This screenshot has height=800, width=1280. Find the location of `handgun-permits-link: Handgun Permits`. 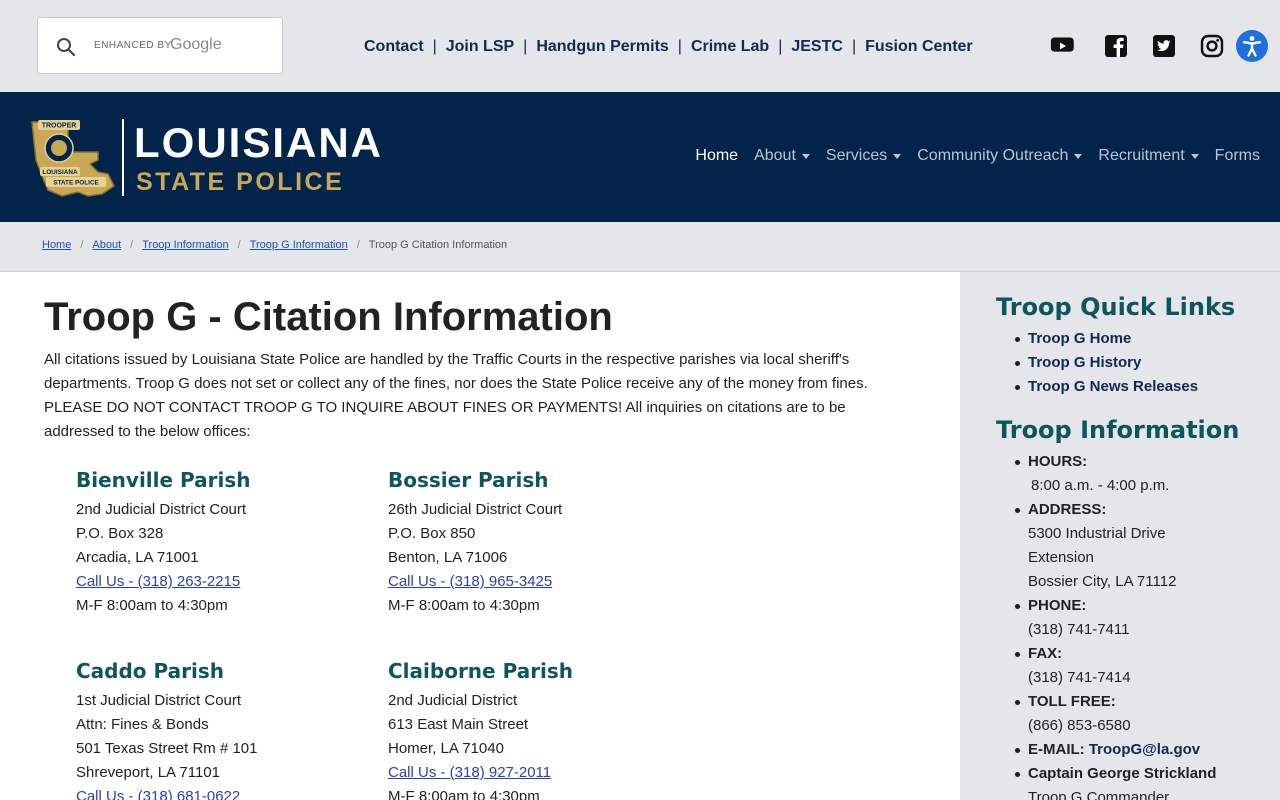

handgun-permits-link: Handgun Permits is located at coordinates (602, 47).